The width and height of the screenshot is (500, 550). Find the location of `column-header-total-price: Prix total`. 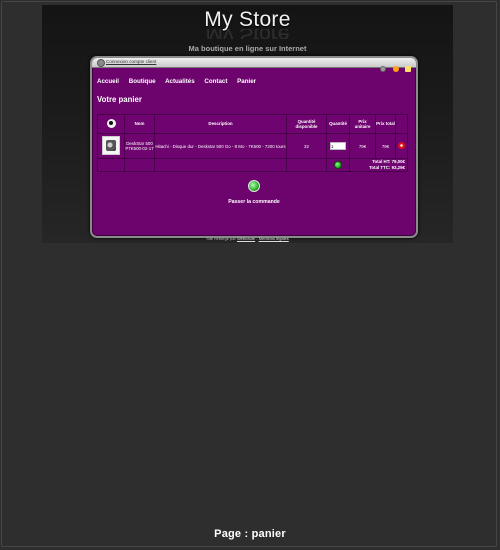

column-header-total-price: Prix total is located at coordinates (385, 124).